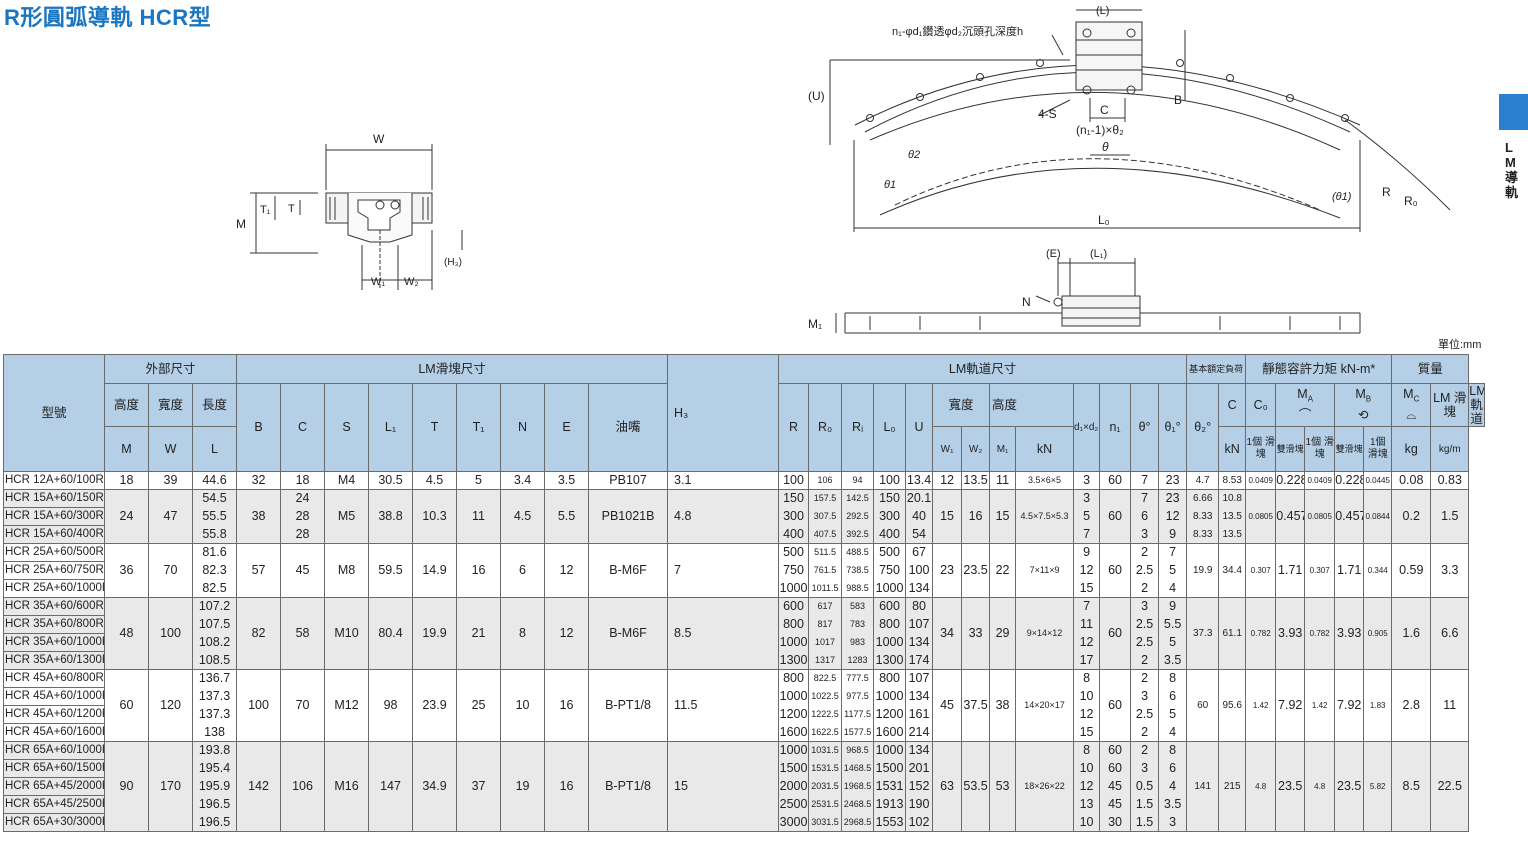  What do you see at coordinates (815, 324) in the screenshot?
I see `dim-m1-label: M₁` at bounding box center [815, 324].